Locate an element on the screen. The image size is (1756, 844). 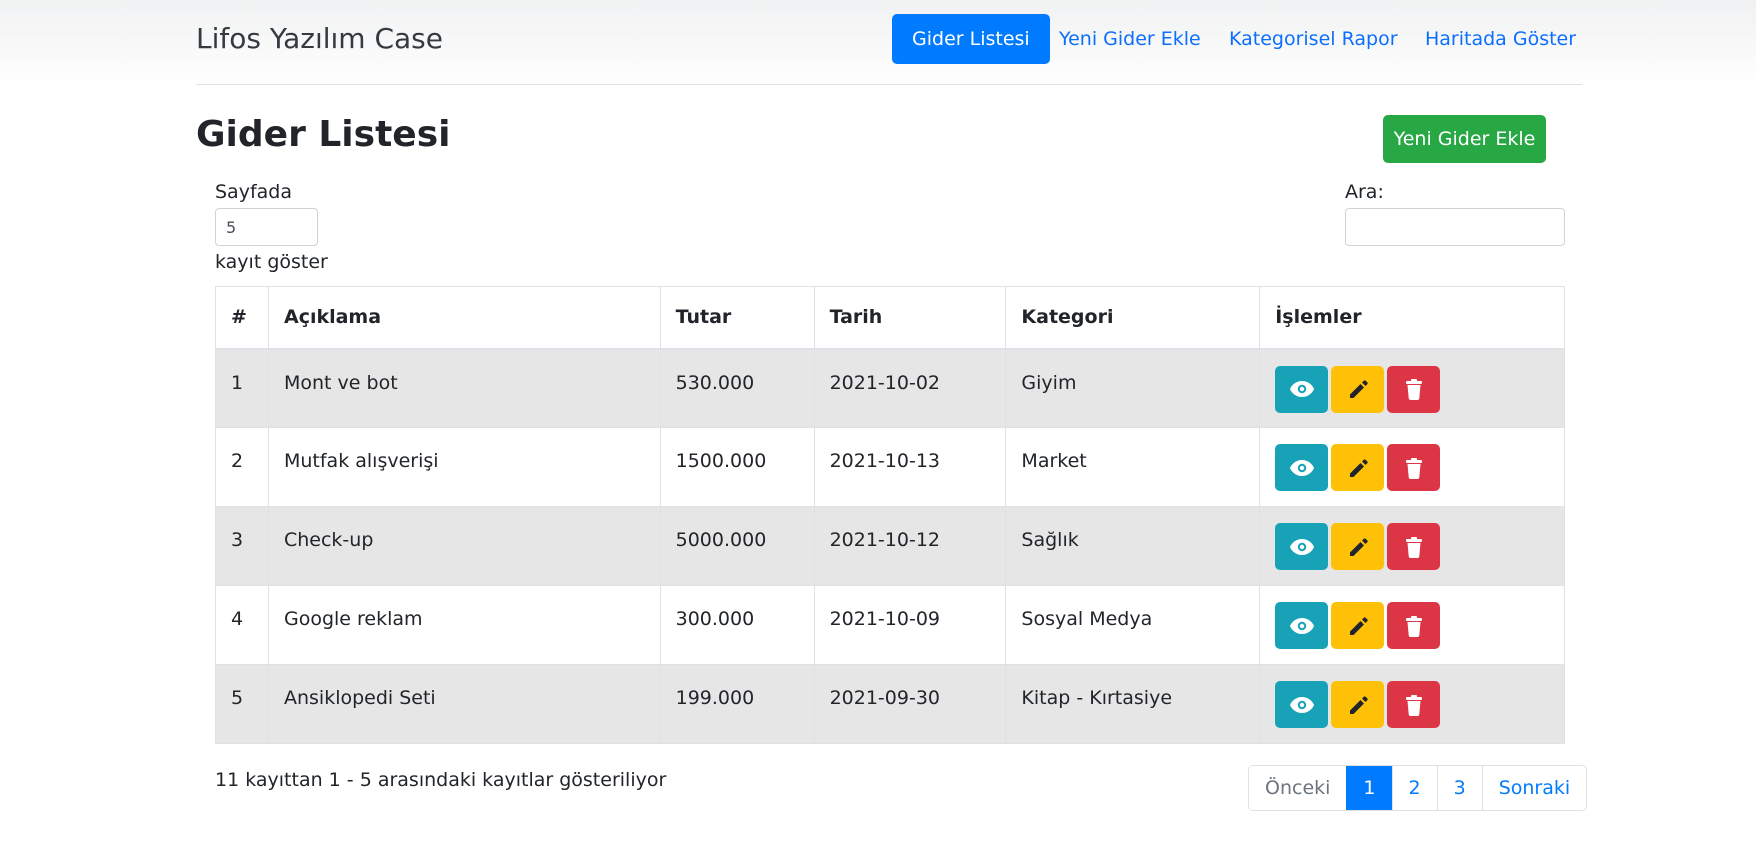
pagination: Önceki 1 2 3 Sonraki is located at coordinates (1418, 788).